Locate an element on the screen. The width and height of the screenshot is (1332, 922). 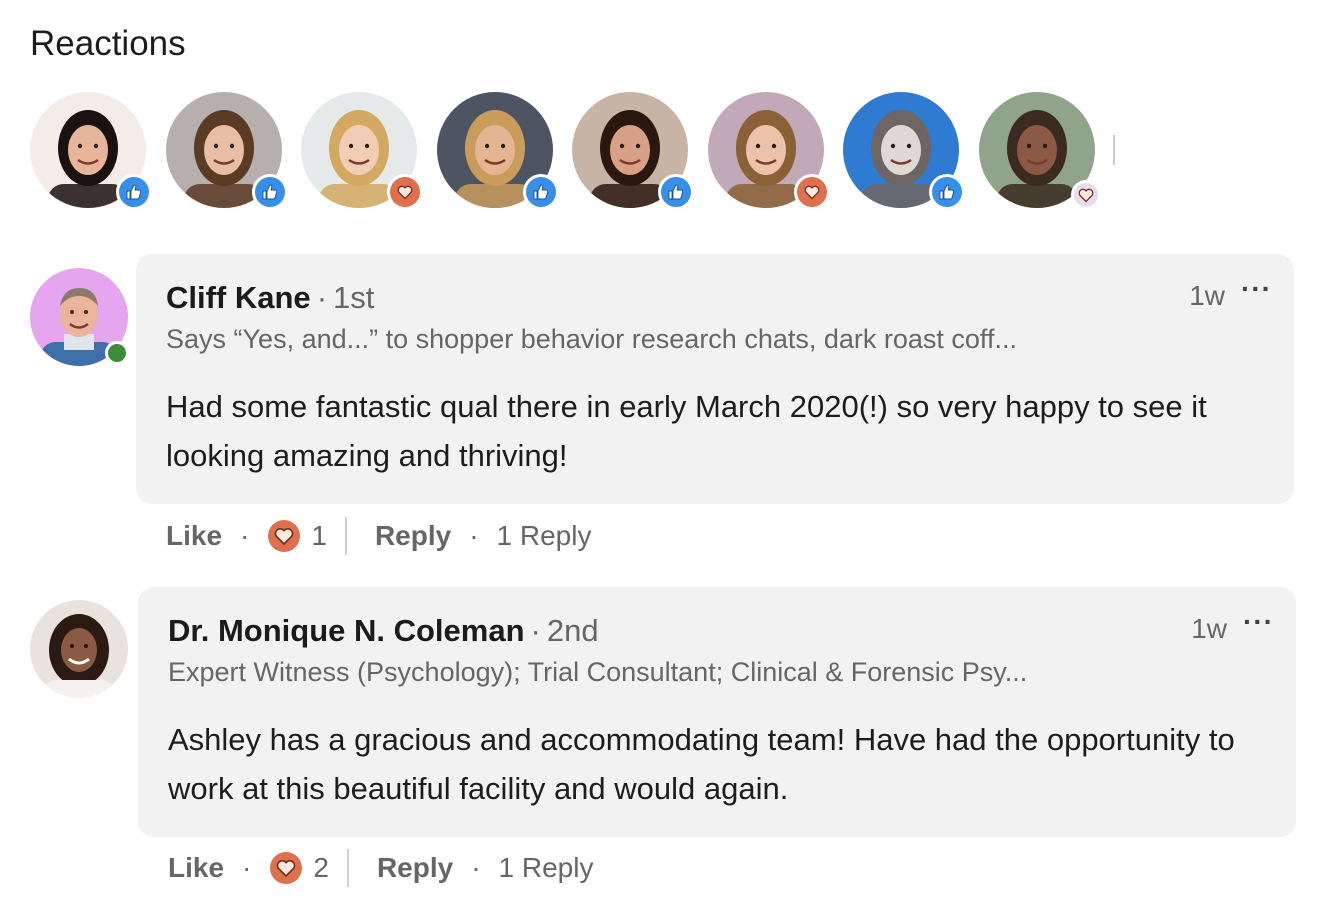
author-line: Cliff Kane · 1st is located at coordinates (270, 298).